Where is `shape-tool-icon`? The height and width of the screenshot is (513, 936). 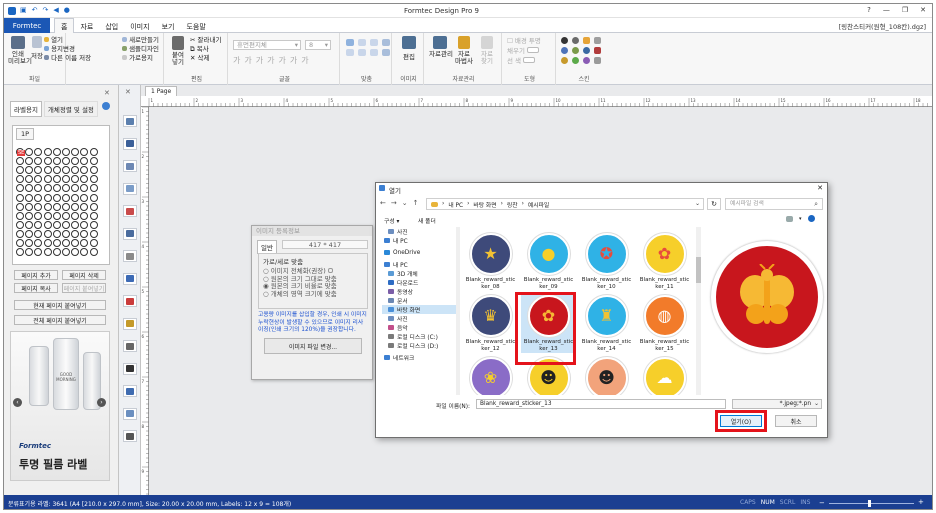
shape-tool-icon is located at coordinates (130, 436).